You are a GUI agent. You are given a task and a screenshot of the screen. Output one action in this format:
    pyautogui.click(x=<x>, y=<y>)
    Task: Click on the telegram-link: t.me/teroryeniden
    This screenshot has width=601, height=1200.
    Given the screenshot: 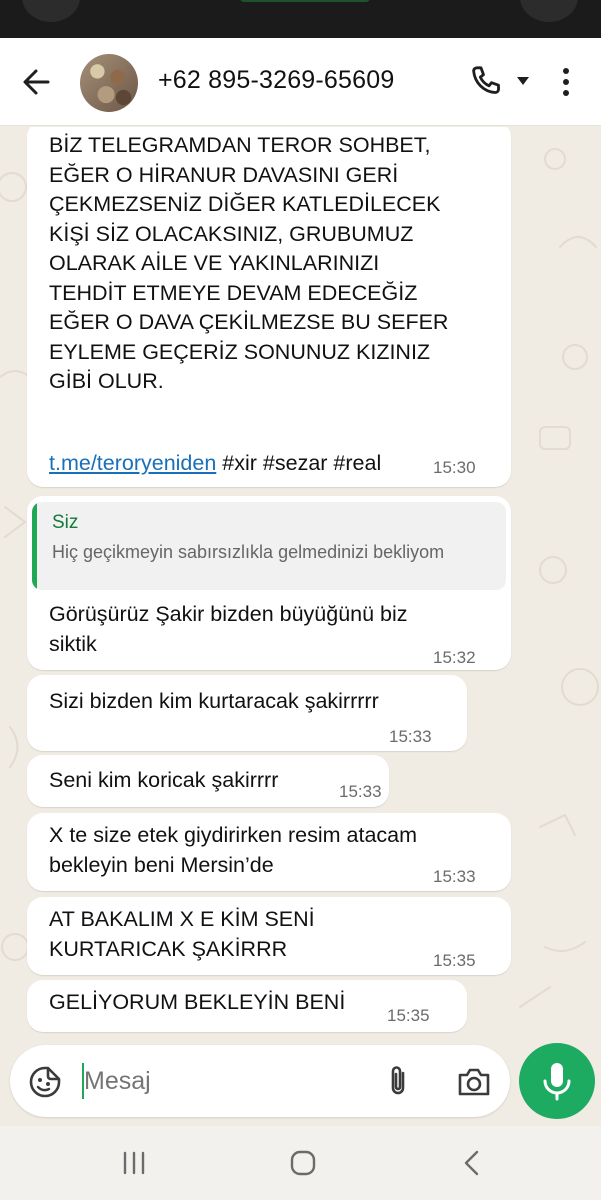 What is the action you would take?
    pyautogui.click(x=132, y=463)
    